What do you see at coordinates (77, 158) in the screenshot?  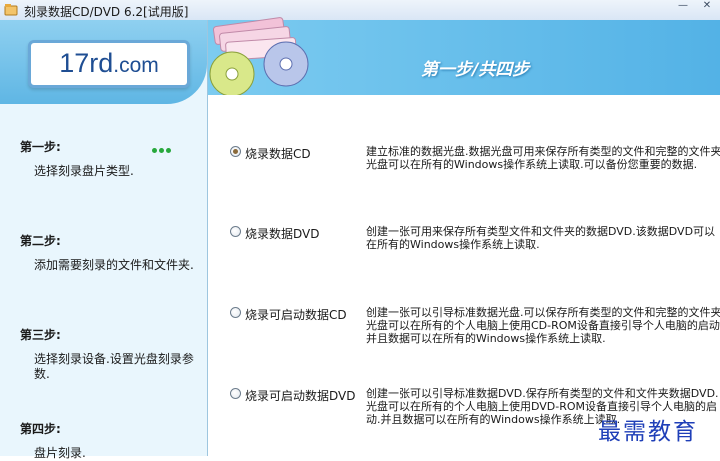 I see `sidebar-step-1: 第一步: 选择刻录盘片类型.` at bounding box center [77, 158].